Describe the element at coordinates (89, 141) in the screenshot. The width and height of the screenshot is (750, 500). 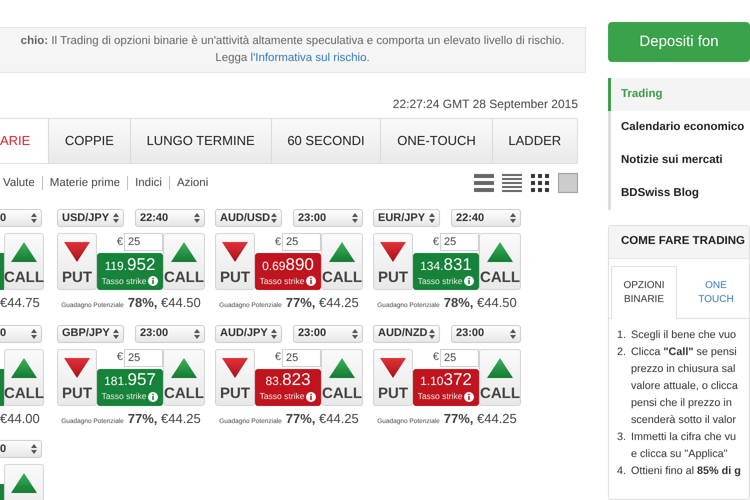
I see `option-type-tab: COPPIE` at that location.